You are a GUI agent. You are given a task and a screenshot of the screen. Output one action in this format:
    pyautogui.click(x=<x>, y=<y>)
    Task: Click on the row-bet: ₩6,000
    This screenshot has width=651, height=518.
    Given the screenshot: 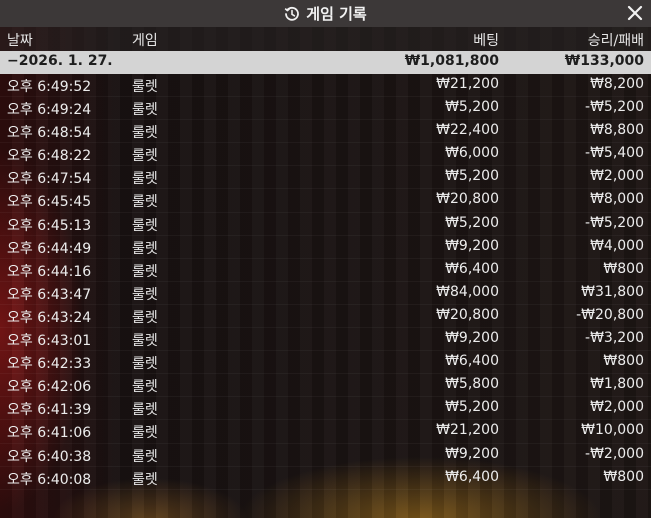 What is the action you would take?
    pyautogui.click(x=472, y=153)
    